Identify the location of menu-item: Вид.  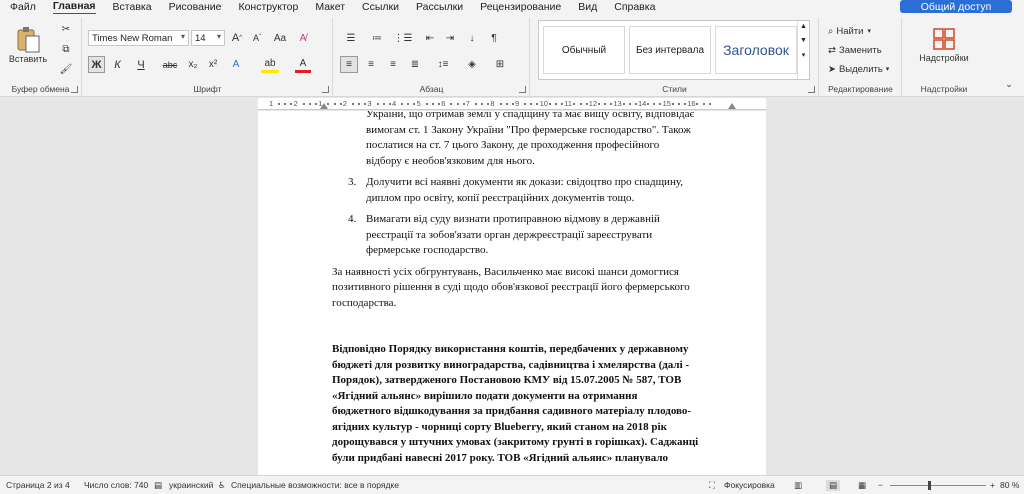
(587, 7).